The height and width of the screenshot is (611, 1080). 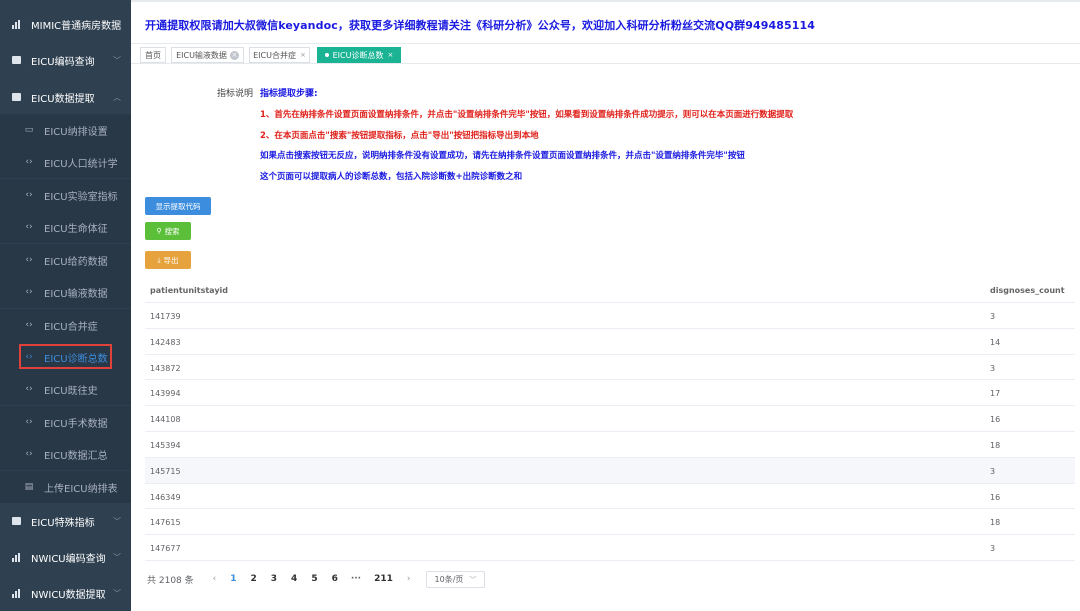 What do you see at coordinates (610, 522) in the screenshot?
I see `table-row: 147615 18` at bounding box center [610, 522].